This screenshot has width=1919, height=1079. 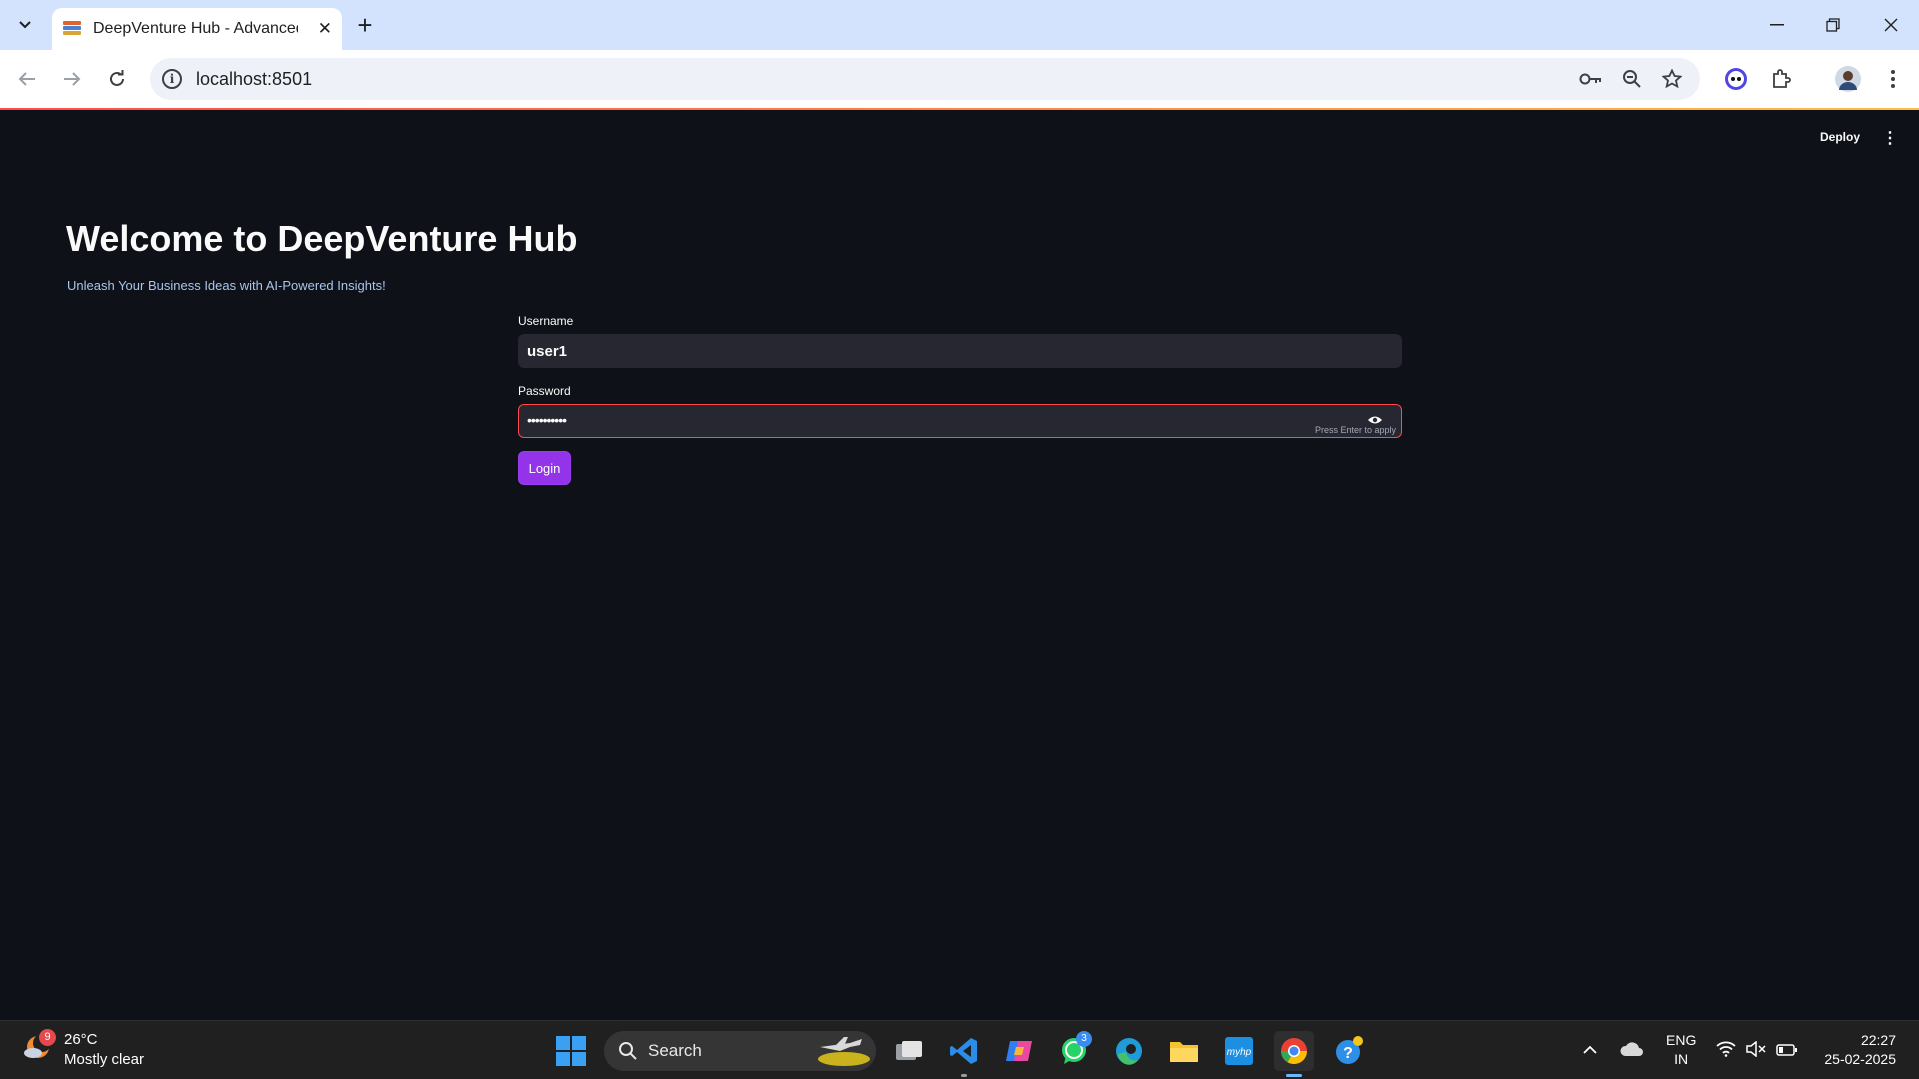 I want to click on key-icon, so click(x=1590, y=79).